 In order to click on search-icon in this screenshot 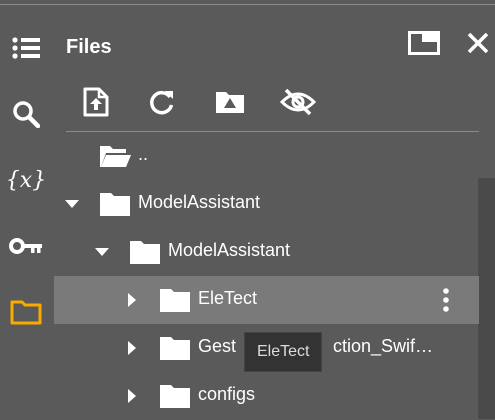, I will do `click(26, 114)`.